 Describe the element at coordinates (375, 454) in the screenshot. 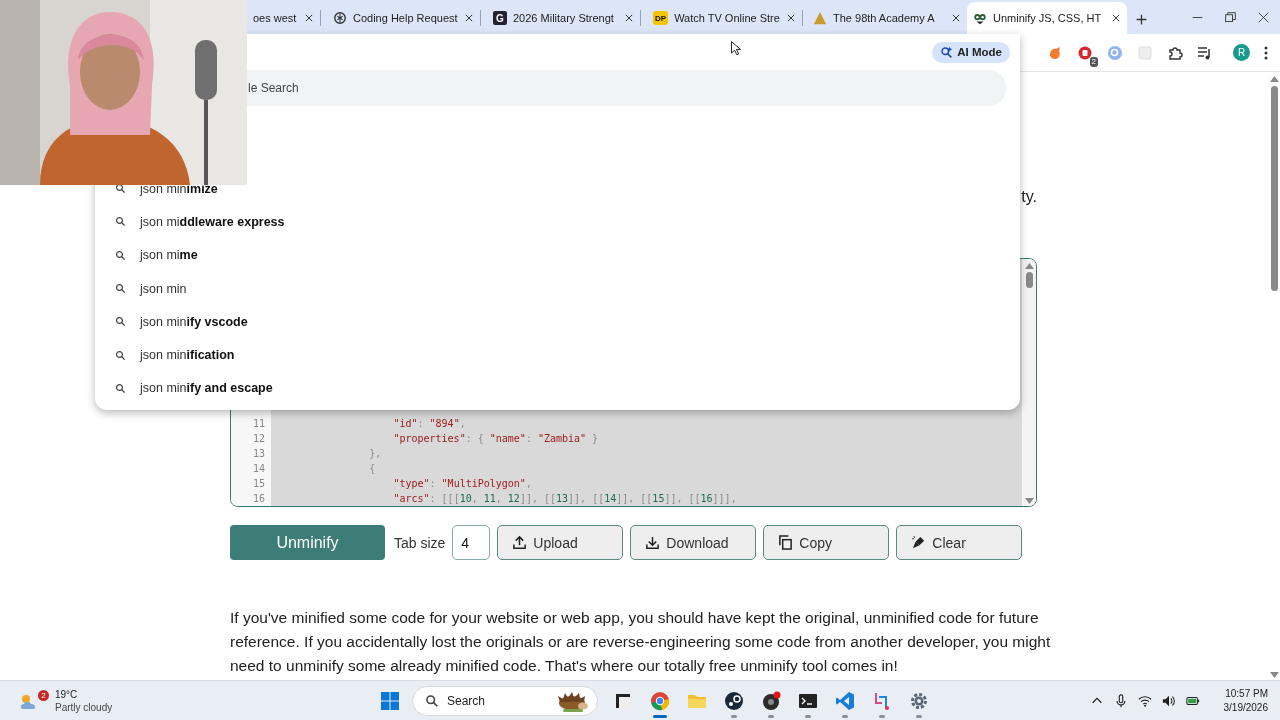

I see `code-line: },` at that location.